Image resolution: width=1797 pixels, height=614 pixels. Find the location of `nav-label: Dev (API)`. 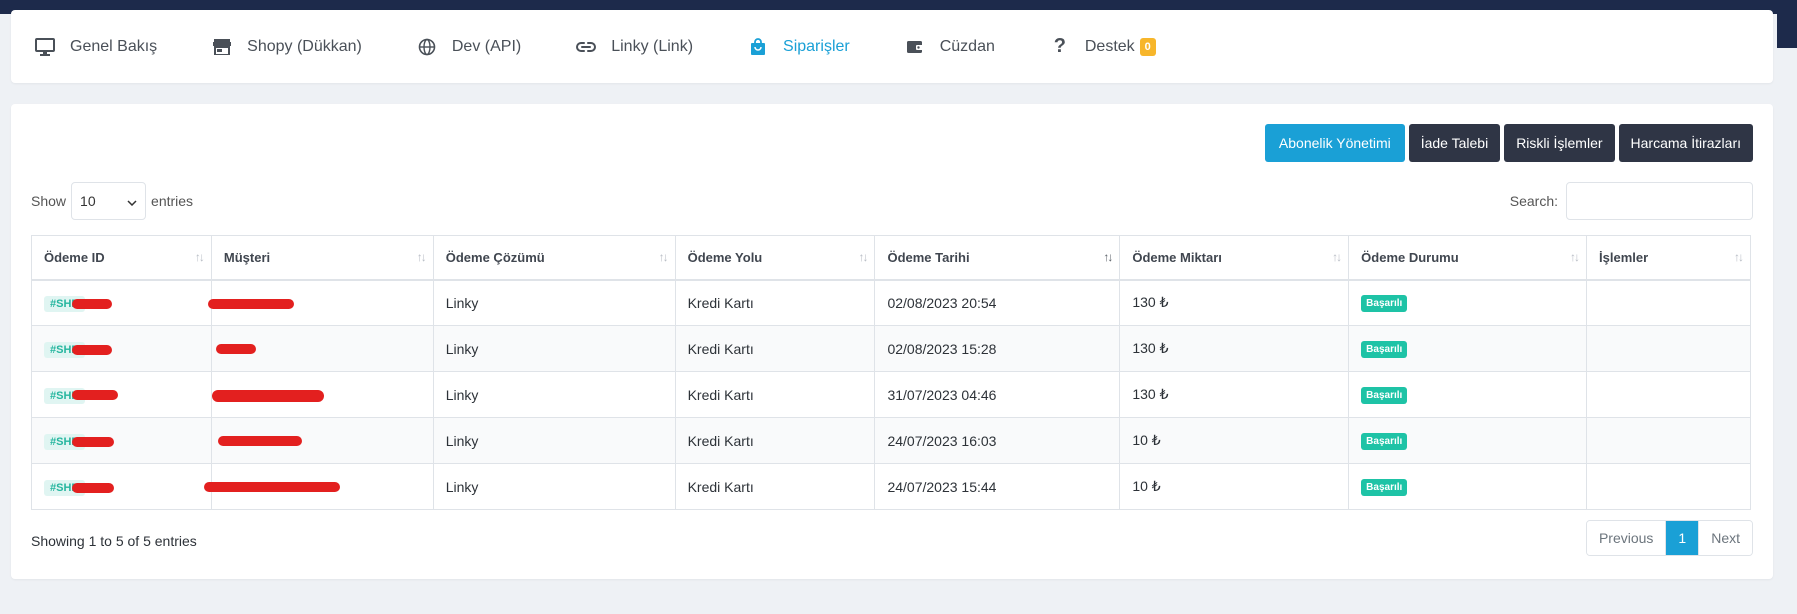

nav-label: Dev (API) is located at coordinates (486, 46).